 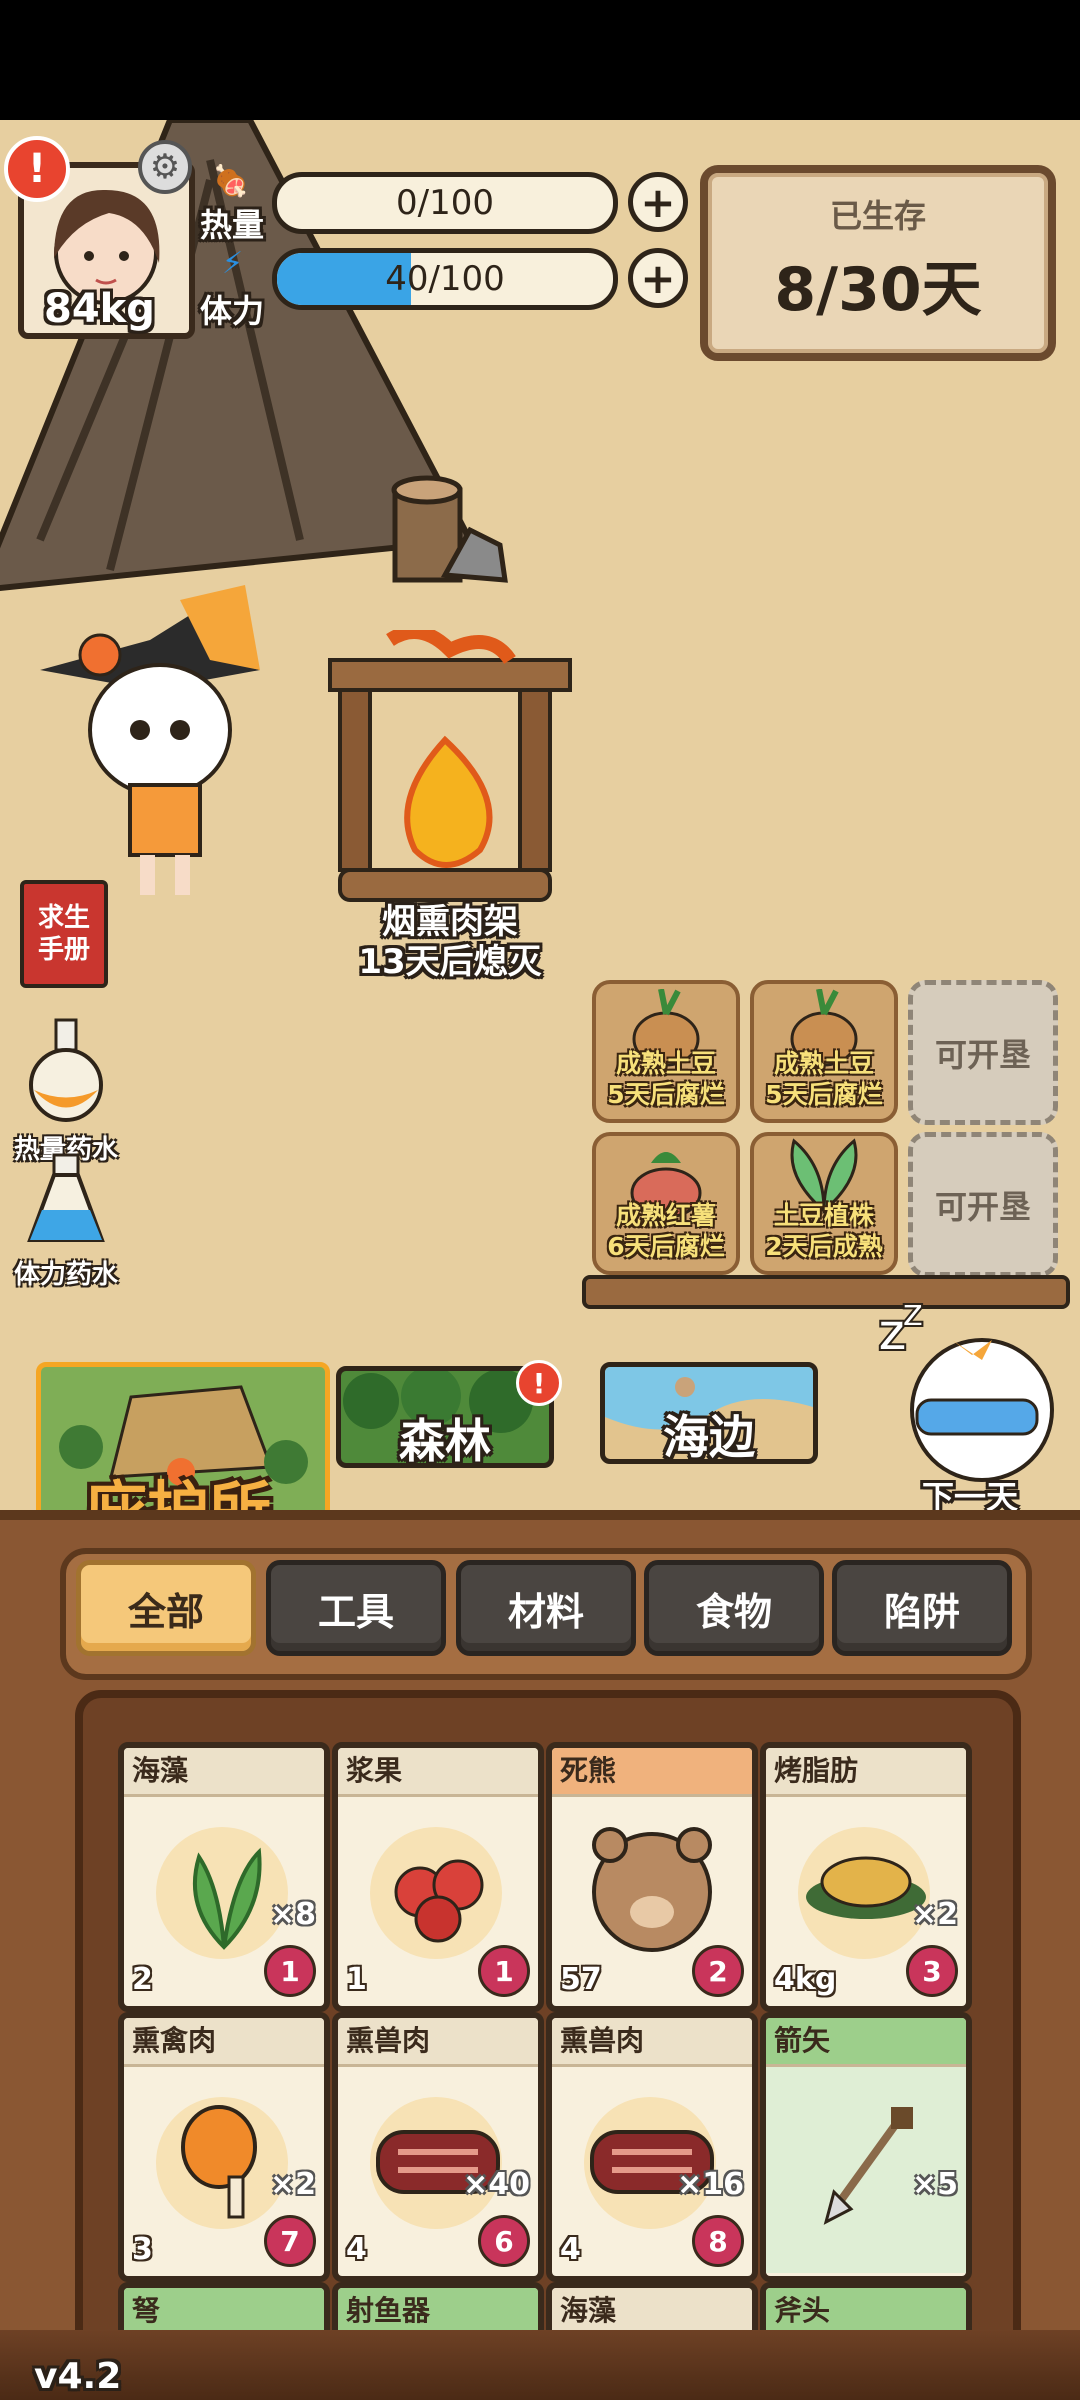 I want to click on survival-manual: 求生手册, so click(x=64, y=934).